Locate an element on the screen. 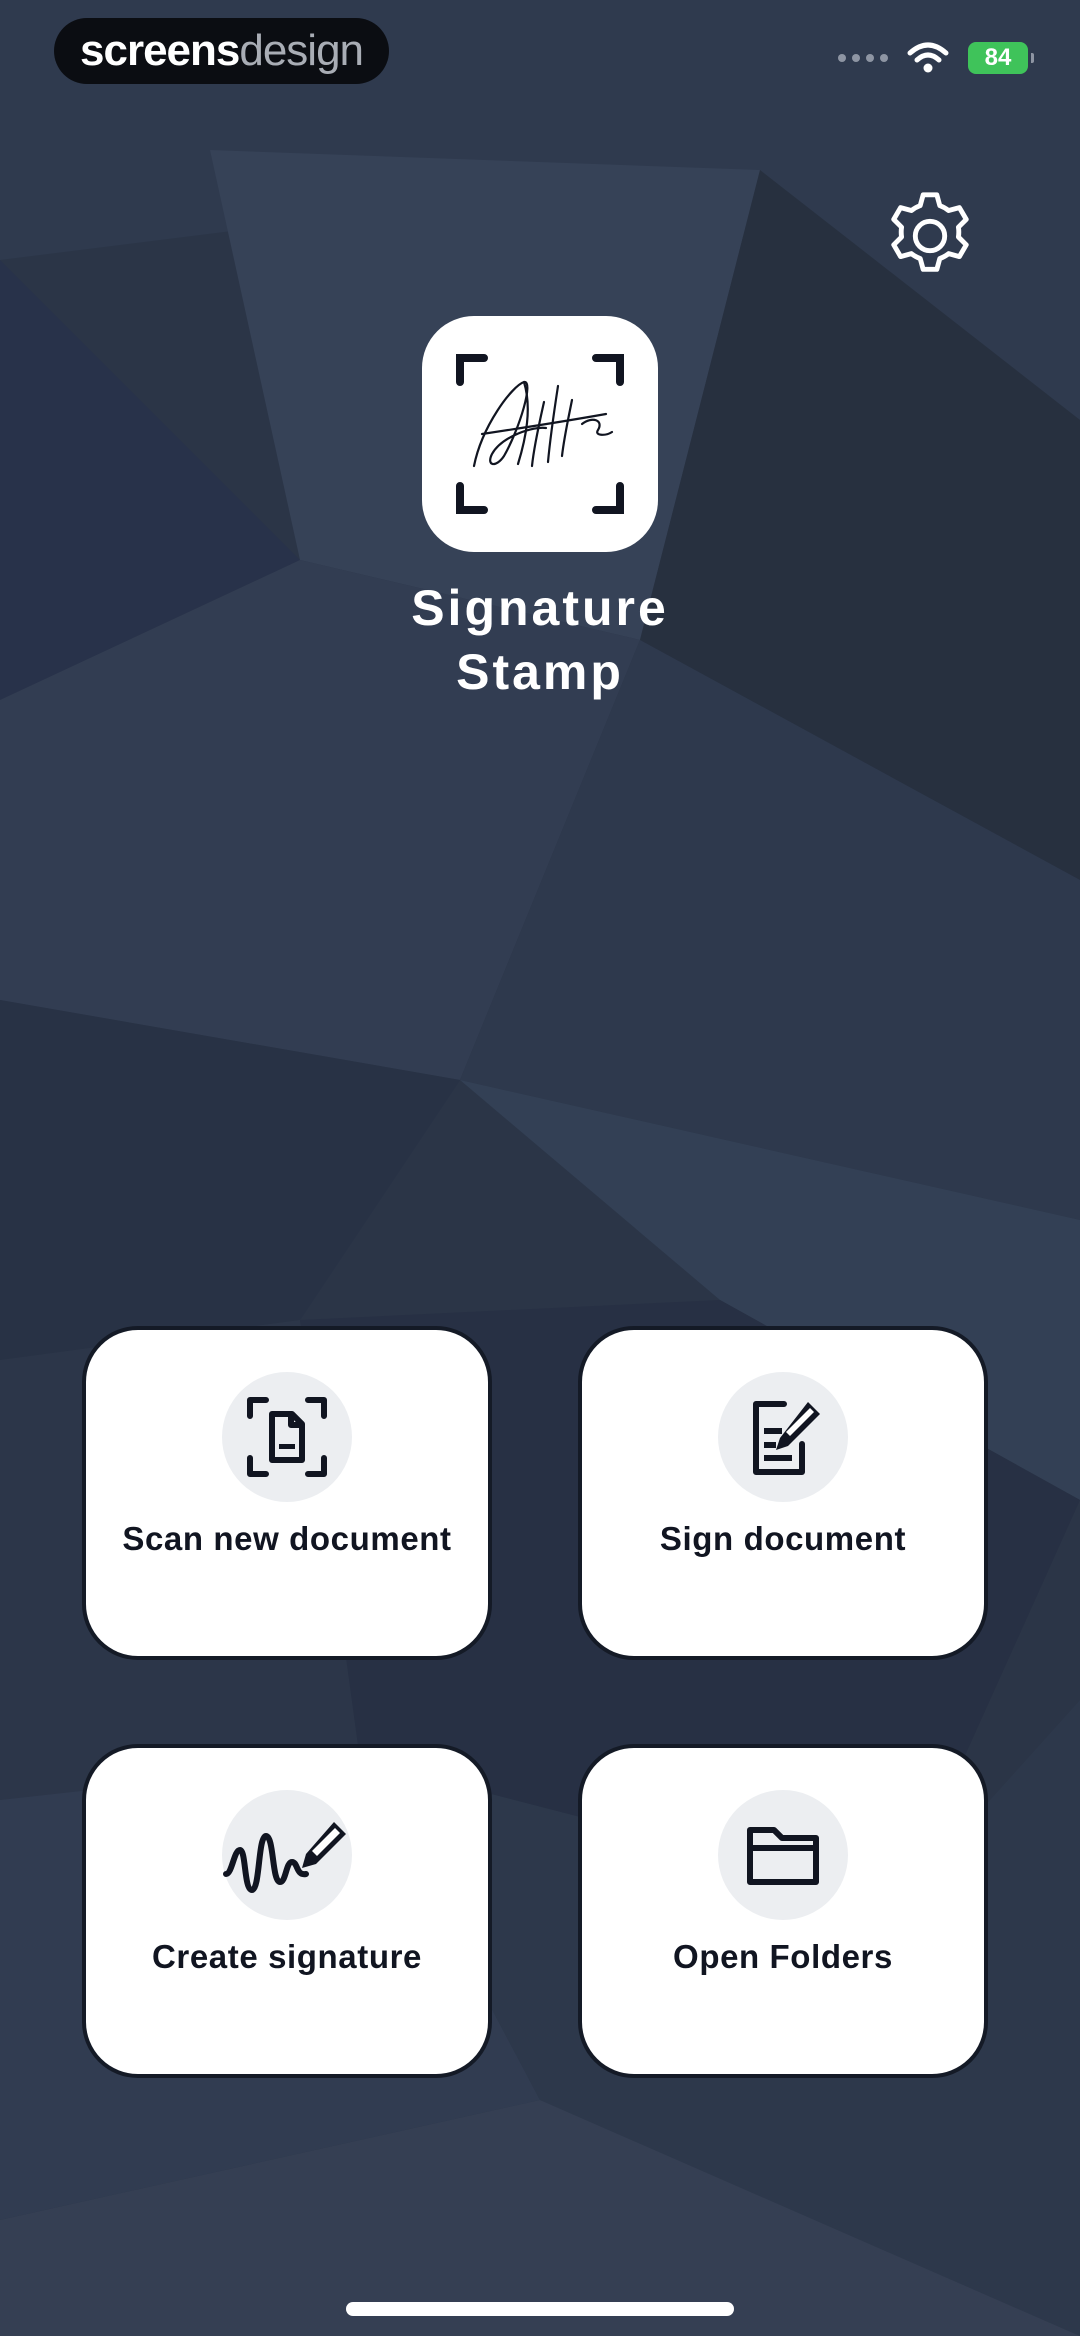 Image resolution: width=1080 pixels, height=2336 pixels. folder-icon is located at coordinates (783, 1856).